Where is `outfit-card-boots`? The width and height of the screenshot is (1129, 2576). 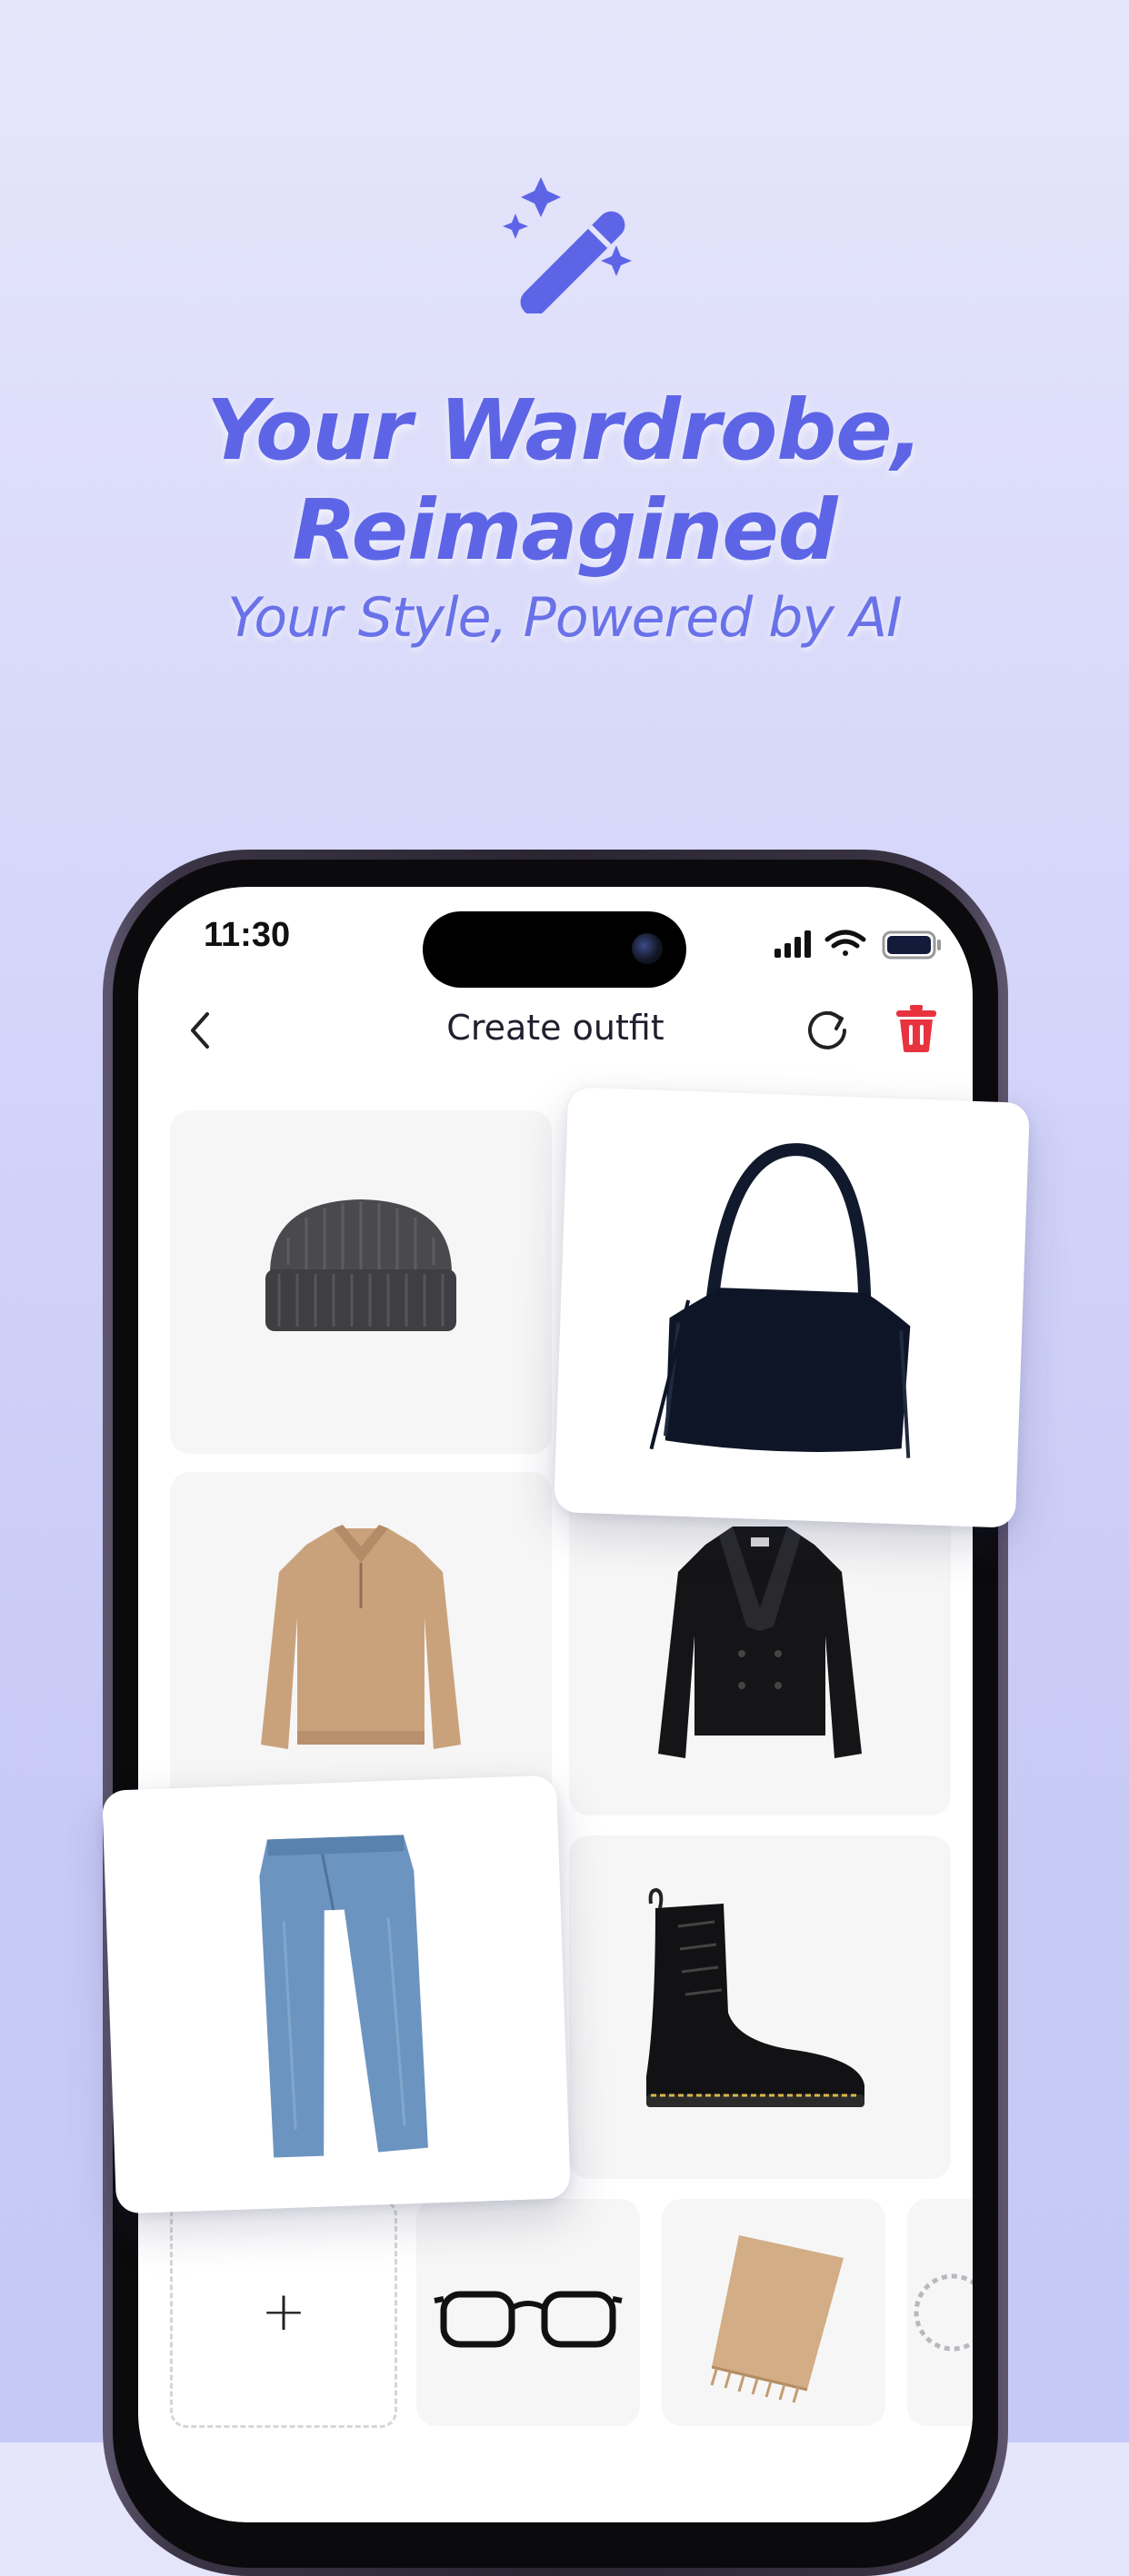 outfit-card-boots is located at coordinates (760, 2007).